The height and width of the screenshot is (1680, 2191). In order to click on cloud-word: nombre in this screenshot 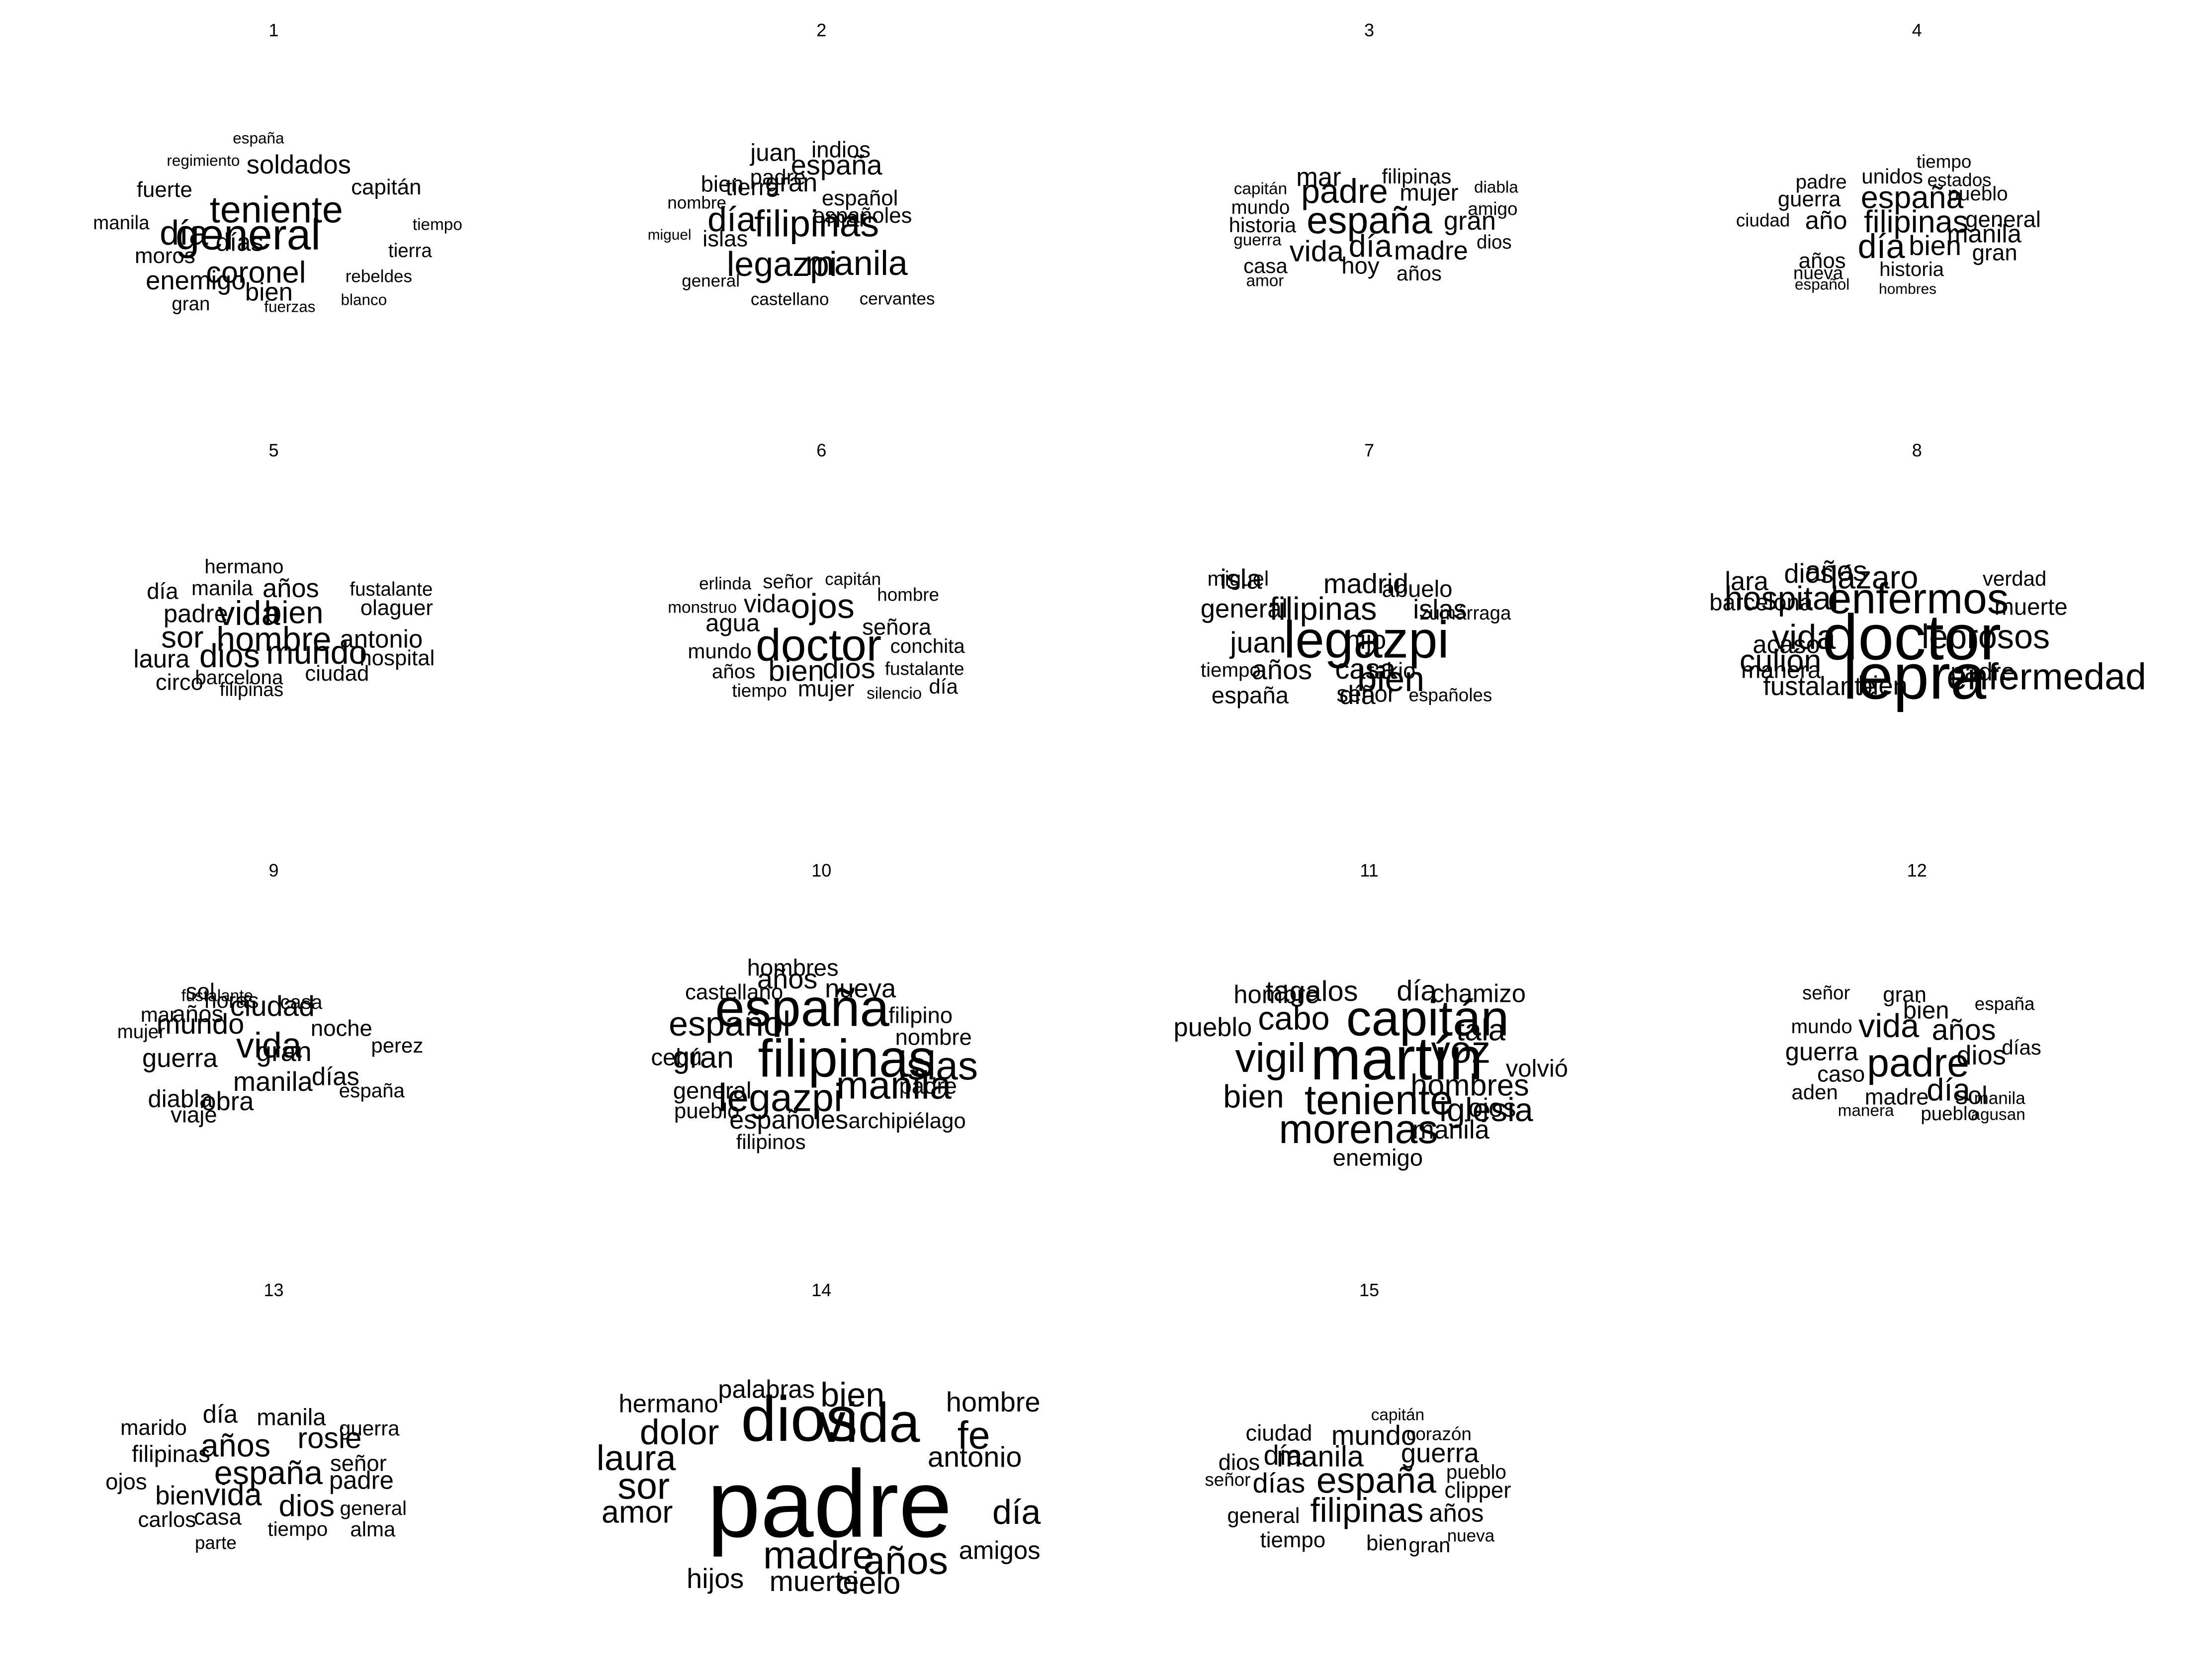, I will do `click(933, 1037)`.